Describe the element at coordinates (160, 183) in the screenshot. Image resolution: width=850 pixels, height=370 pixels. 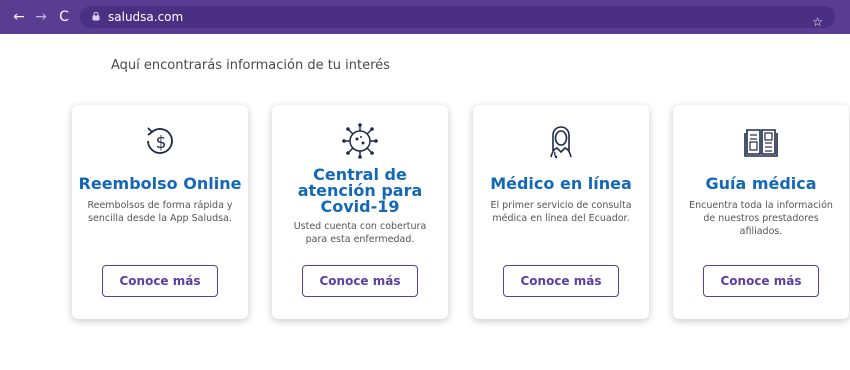
I see `card-title: Reembolso Online` at that location.